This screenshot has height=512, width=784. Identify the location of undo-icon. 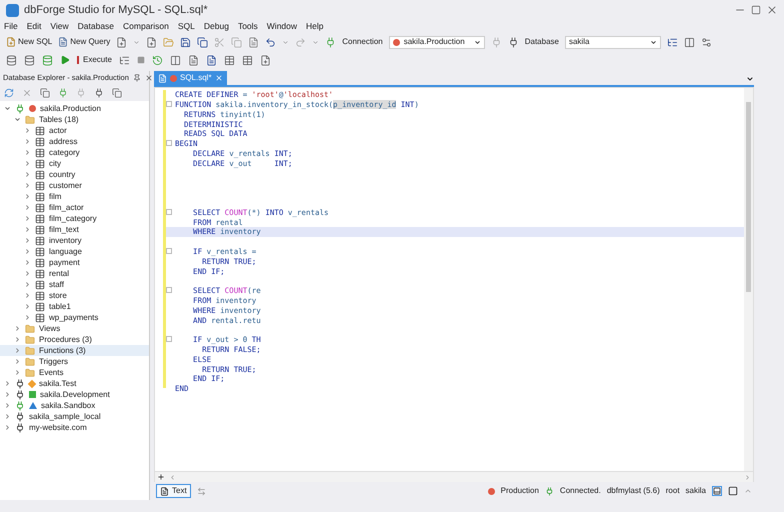
(270, 42).